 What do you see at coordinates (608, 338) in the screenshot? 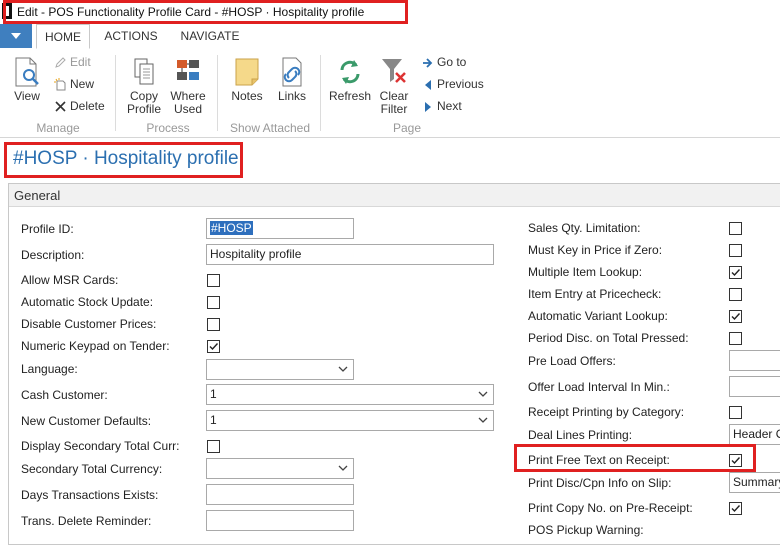
I see `period-disc-label: Period Disc. on Total Pressed:` at bounding box center [608, 338].